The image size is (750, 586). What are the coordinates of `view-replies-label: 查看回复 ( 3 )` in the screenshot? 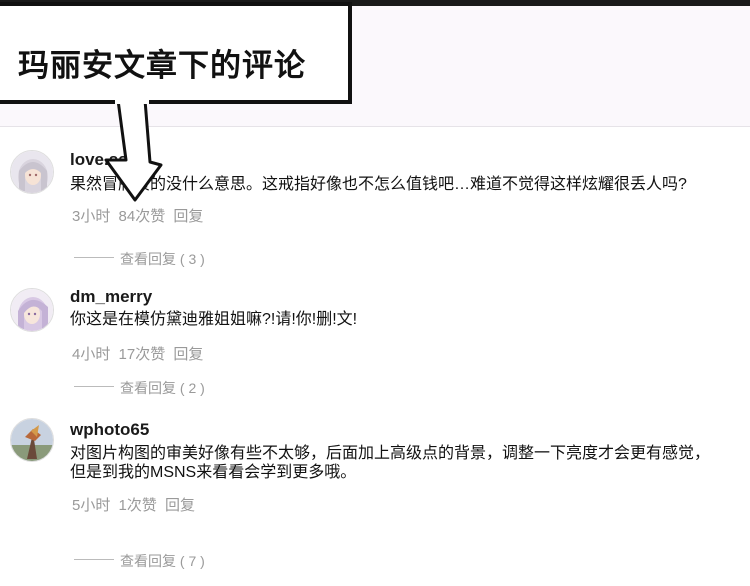 It's located at (162, 259).